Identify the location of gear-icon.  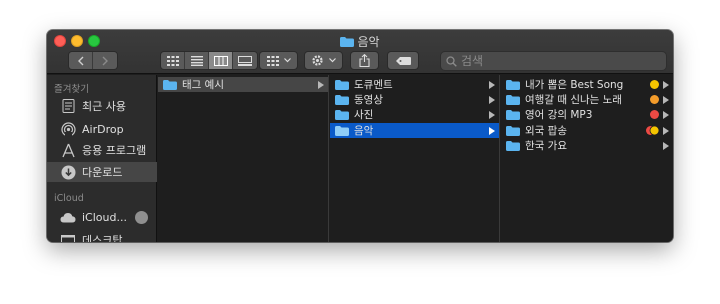
(317, 60).